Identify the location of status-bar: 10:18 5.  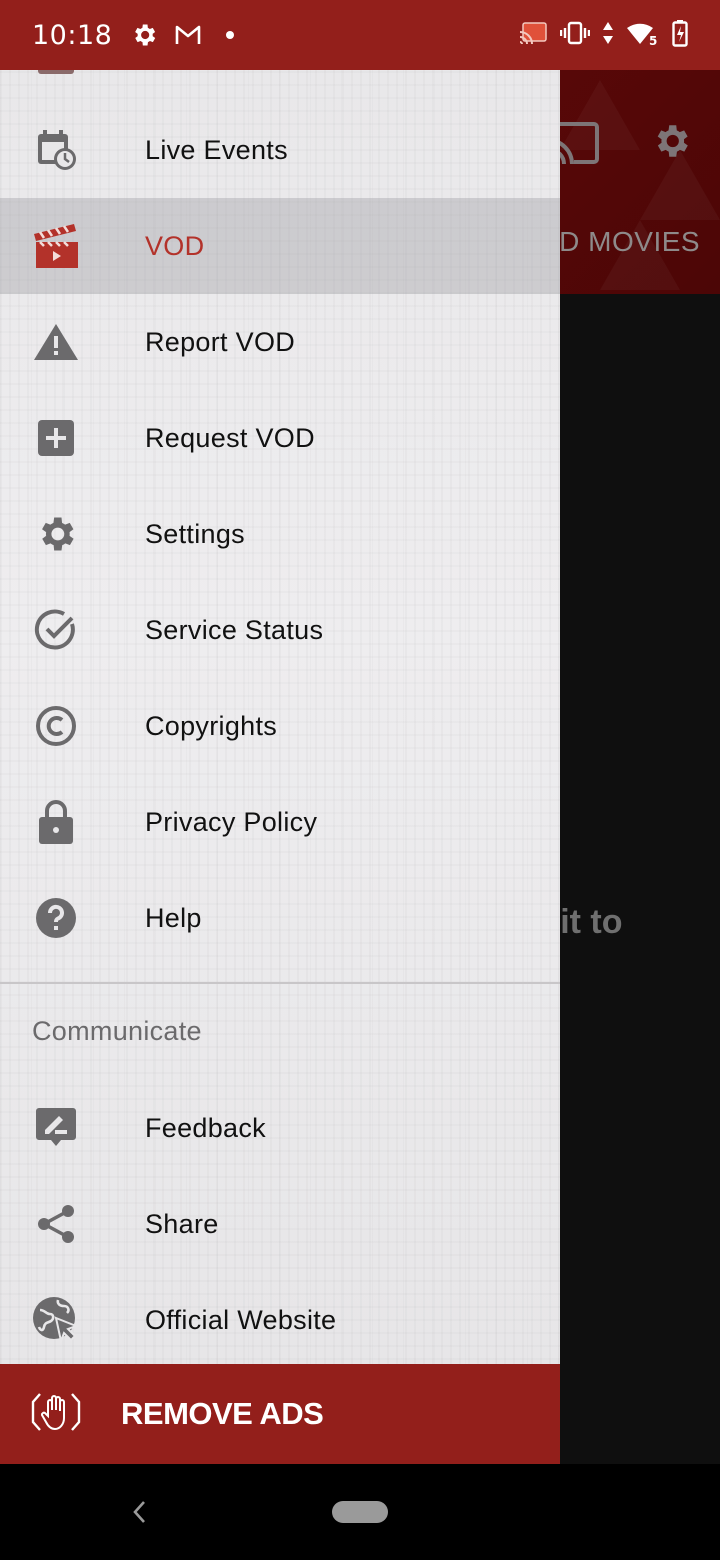
(360, 35).